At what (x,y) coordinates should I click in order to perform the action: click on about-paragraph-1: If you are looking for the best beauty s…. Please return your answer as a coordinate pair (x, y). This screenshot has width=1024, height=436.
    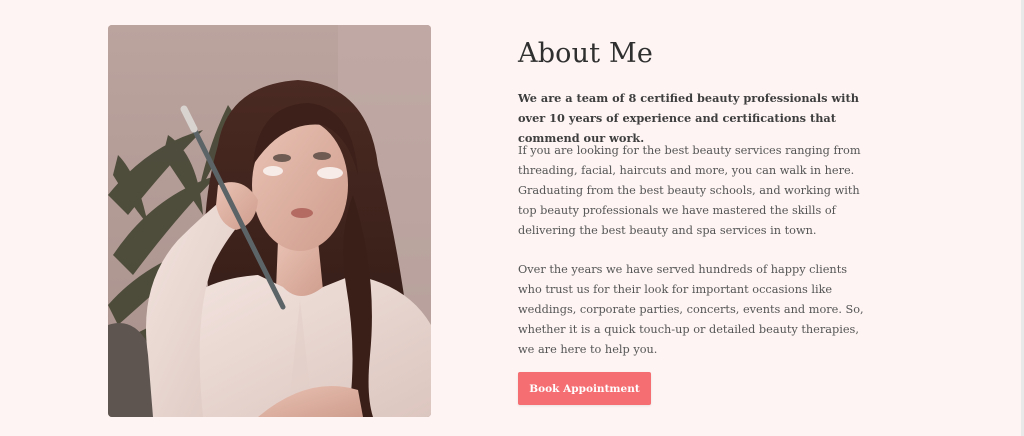
    Looking at the image, I should click on (689, 190).